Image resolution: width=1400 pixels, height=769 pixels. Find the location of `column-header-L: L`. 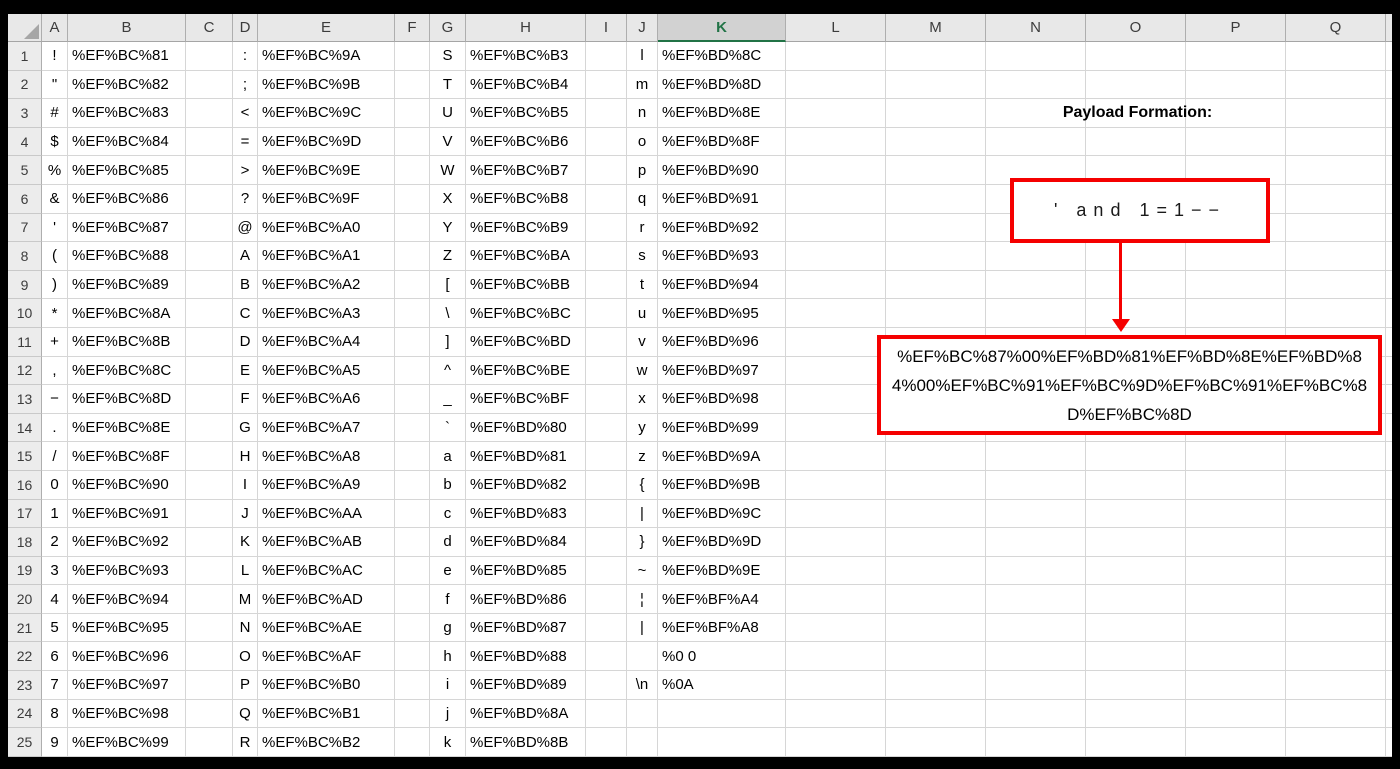

column-header-L: L is located at coordinates (836, 28).